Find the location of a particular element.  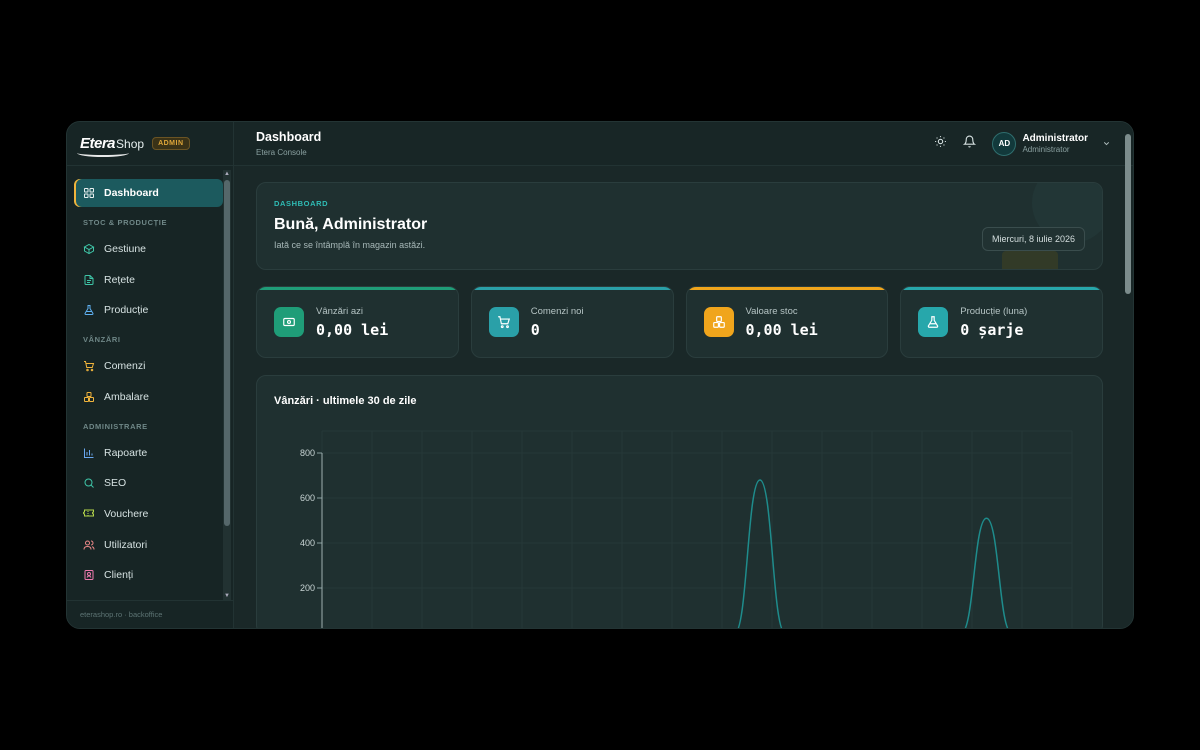

sidebar-item-rapoarte: Rapoarte is located at coordinates (148, 453).